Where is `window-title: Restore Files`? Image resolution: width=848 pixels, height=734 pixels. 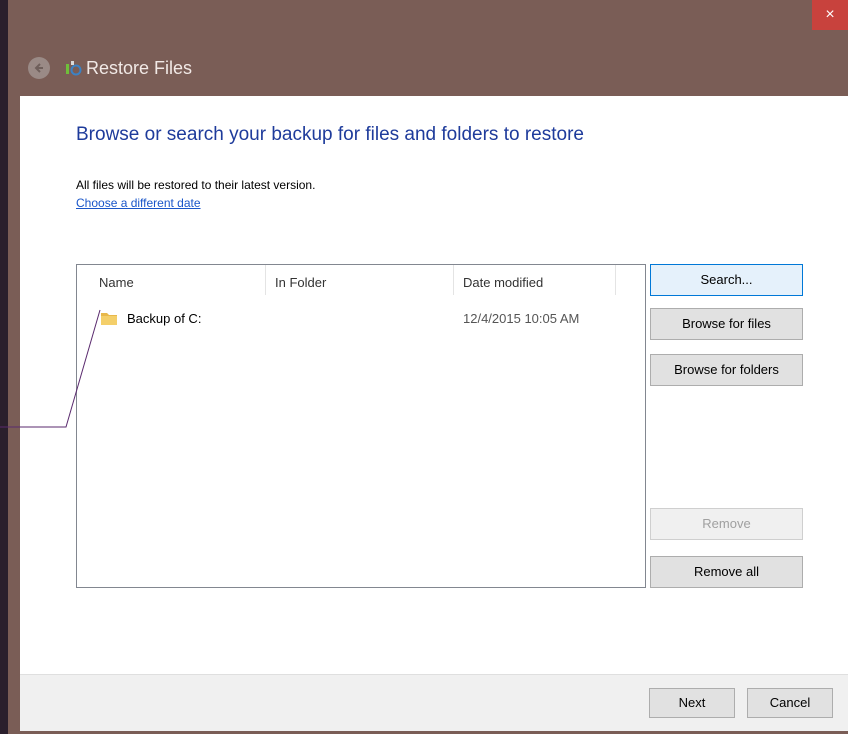 window-title: Restore Files is located at coordinates (139, 67).